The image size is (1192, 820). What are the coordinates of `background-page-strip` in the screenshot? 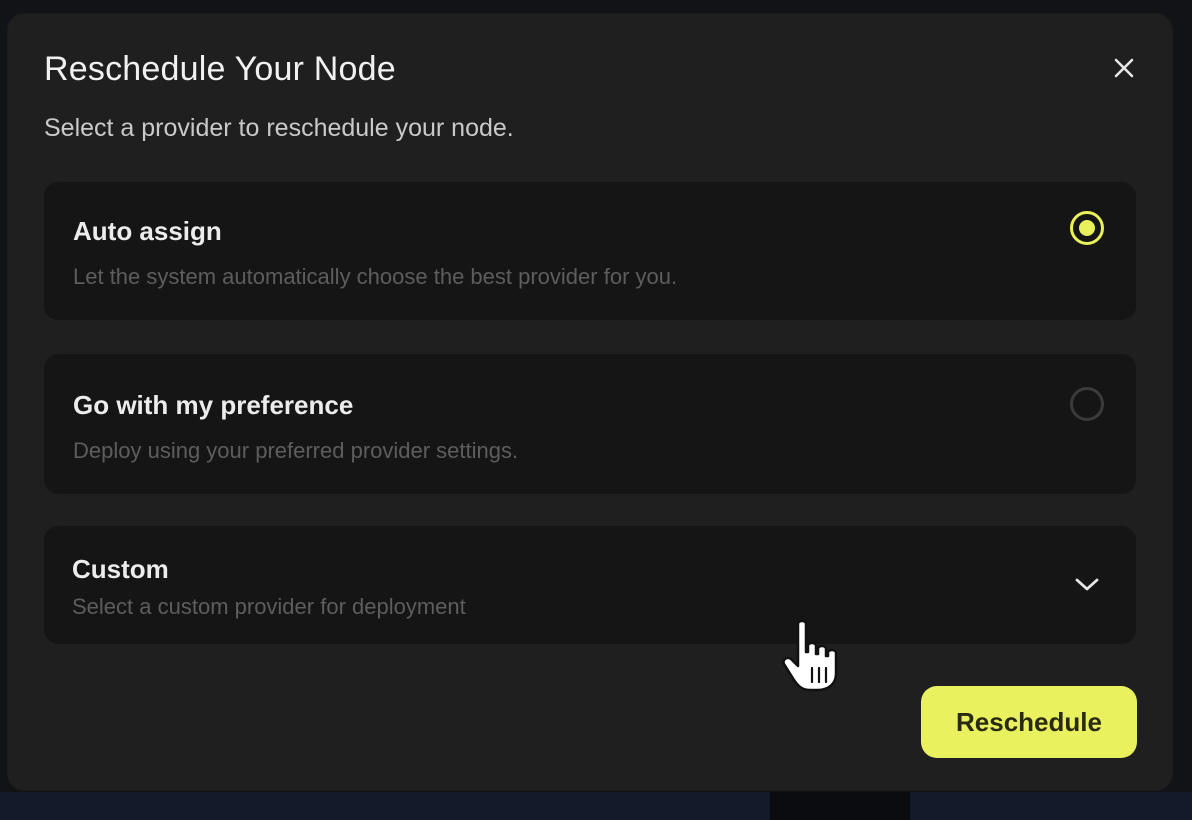 It's located at (596, 806).